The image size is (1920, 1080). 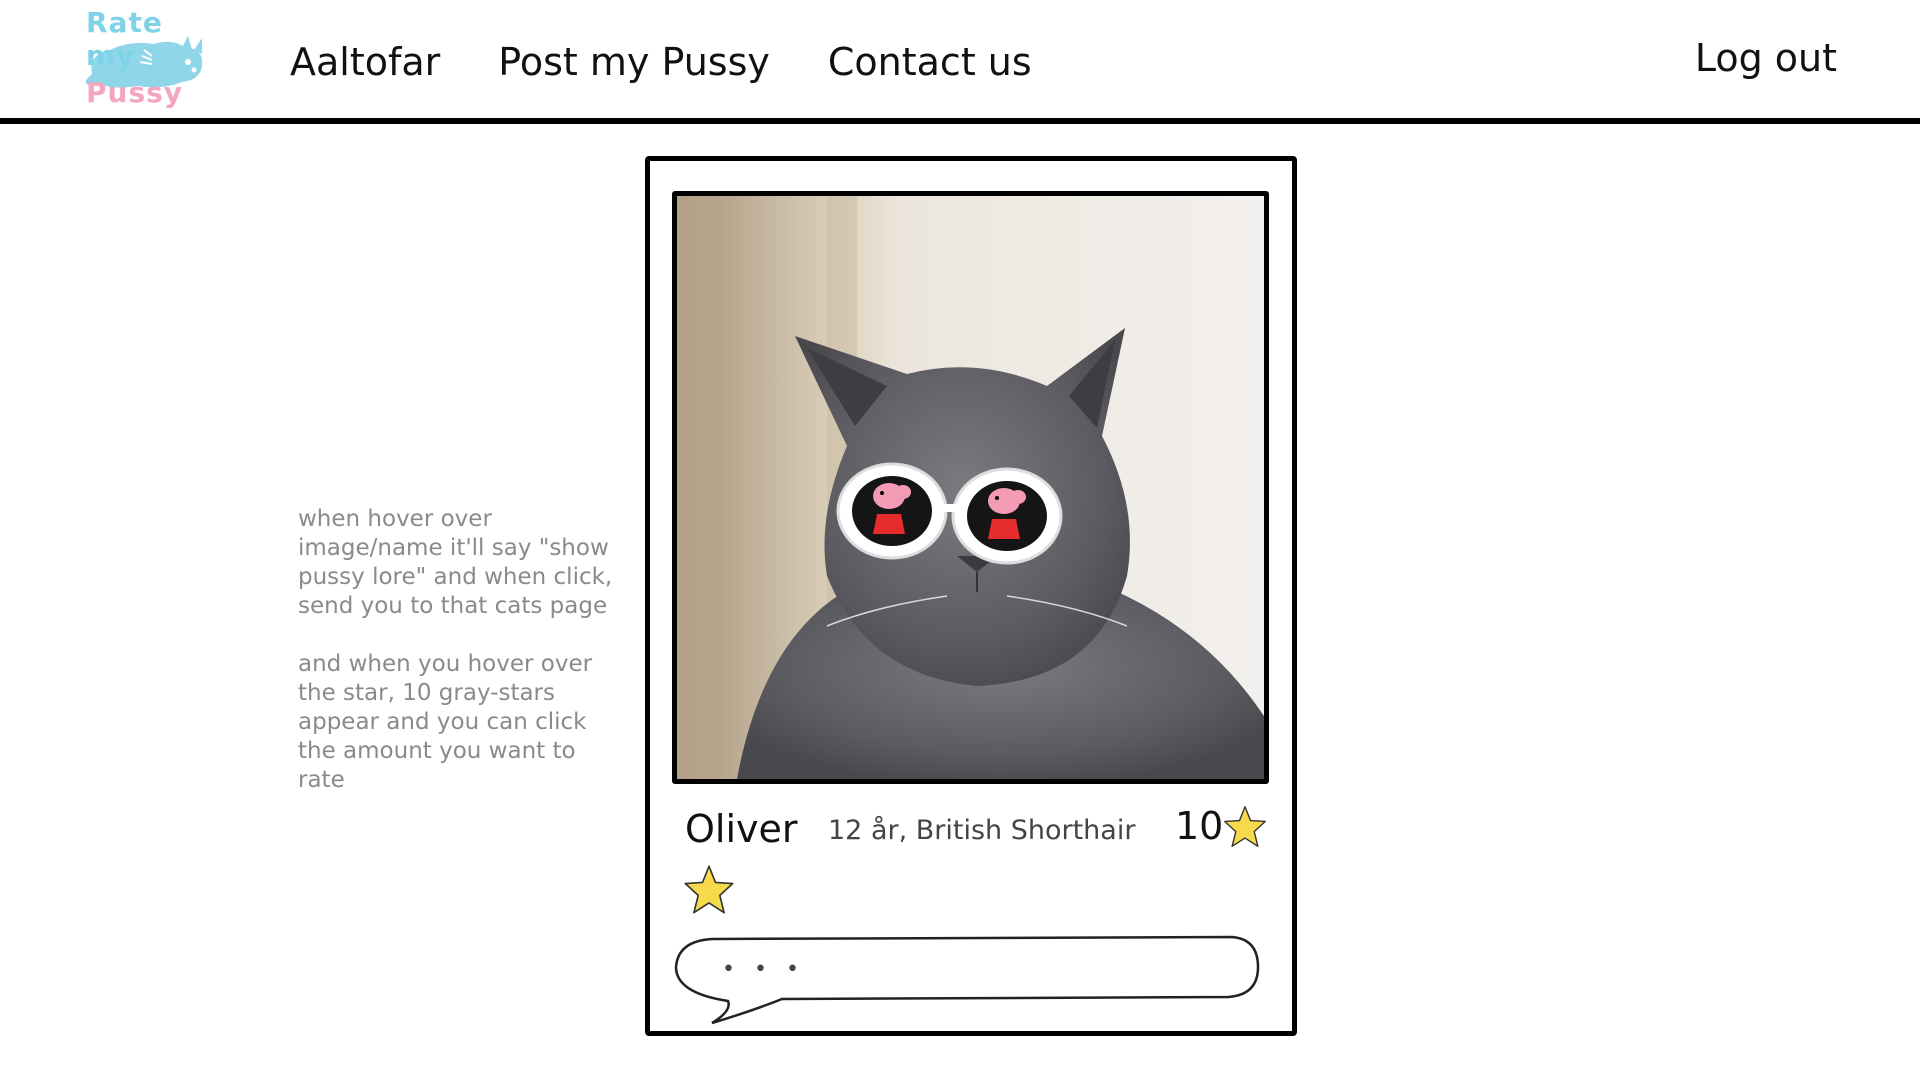 What do you see at coordinates (982, 830) in the screenshot?
I see `cat-meta: 12 år, British Shorthair` at bounding box center [982, 830].